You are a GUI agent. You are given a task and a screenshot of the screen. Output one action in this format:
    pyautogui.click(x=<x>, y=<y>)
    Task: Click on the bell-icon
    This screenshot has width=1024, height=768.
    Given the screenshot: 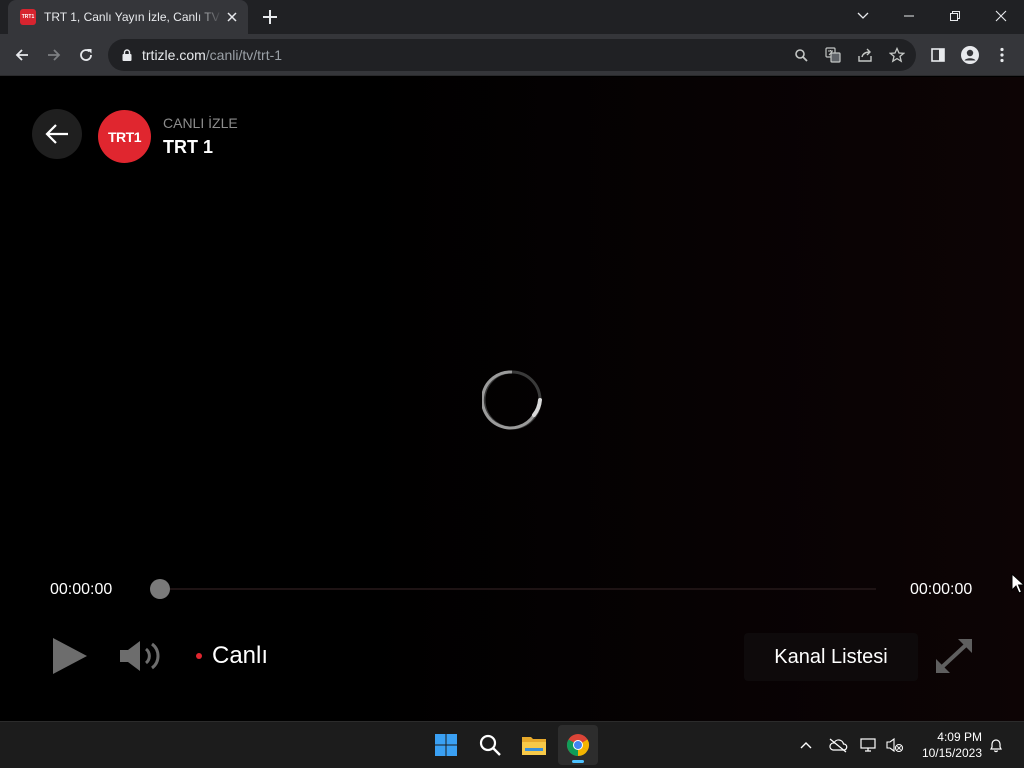 What is the action you would take?
    pyautogui.click(x=996, y=746)
    